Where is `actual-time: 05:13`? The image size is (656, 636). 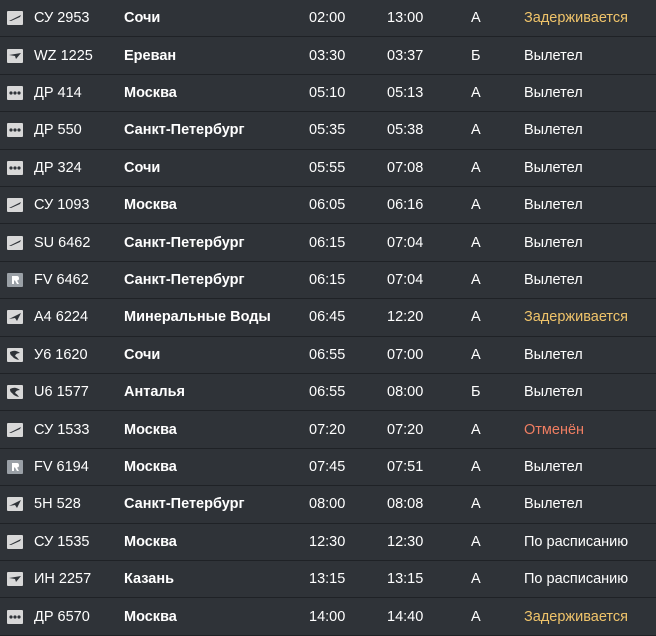 actual-time: 05:13 is located at coordinates (405, 92).